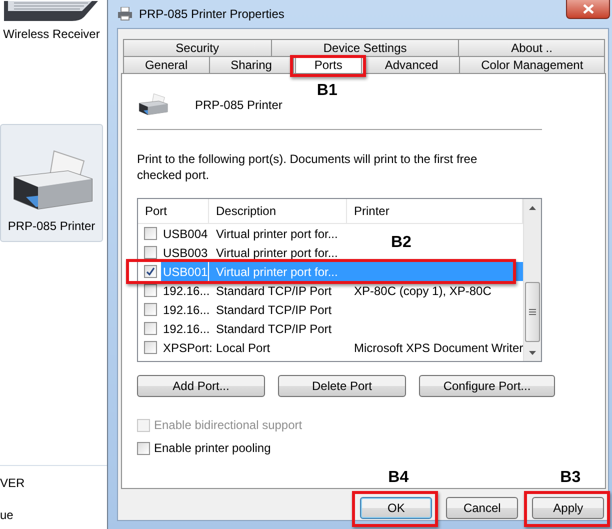 The image size is (612, 529). I want to click on table-cell-text: USB004, so click(185, 234).